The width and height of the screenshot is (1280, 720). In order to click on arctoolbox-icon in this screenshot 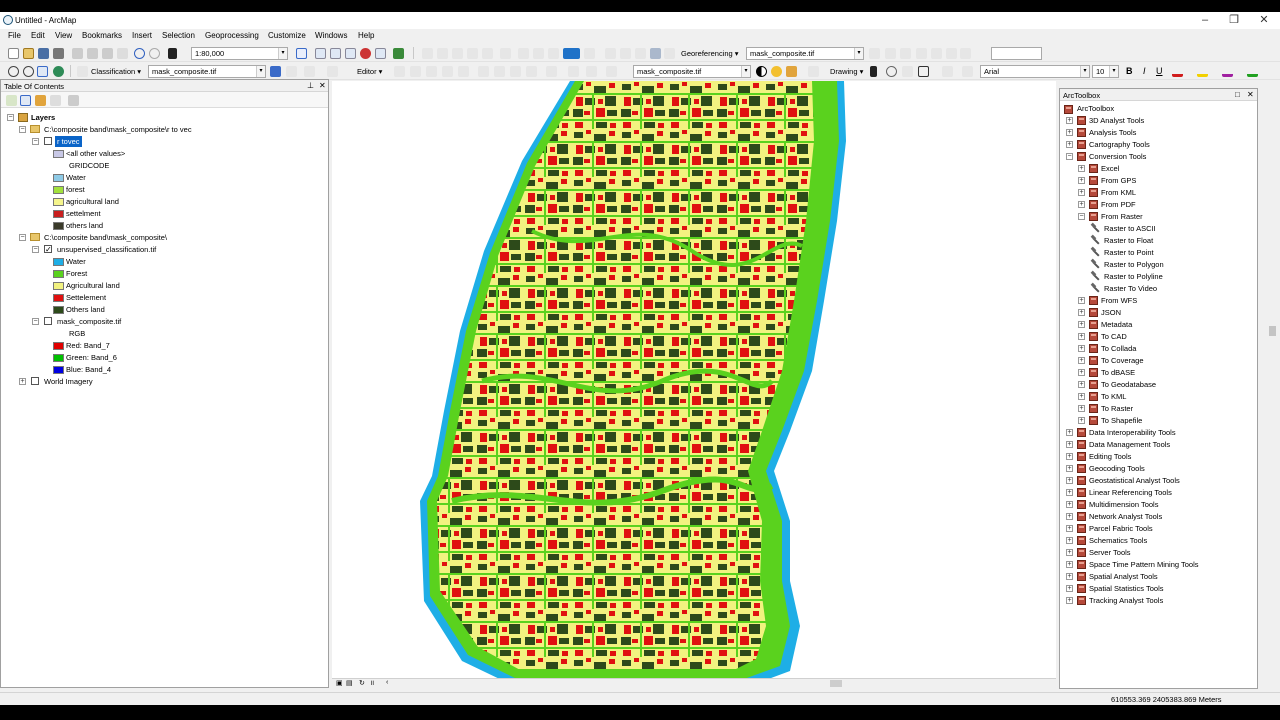, I will do `click(365, 53)`.